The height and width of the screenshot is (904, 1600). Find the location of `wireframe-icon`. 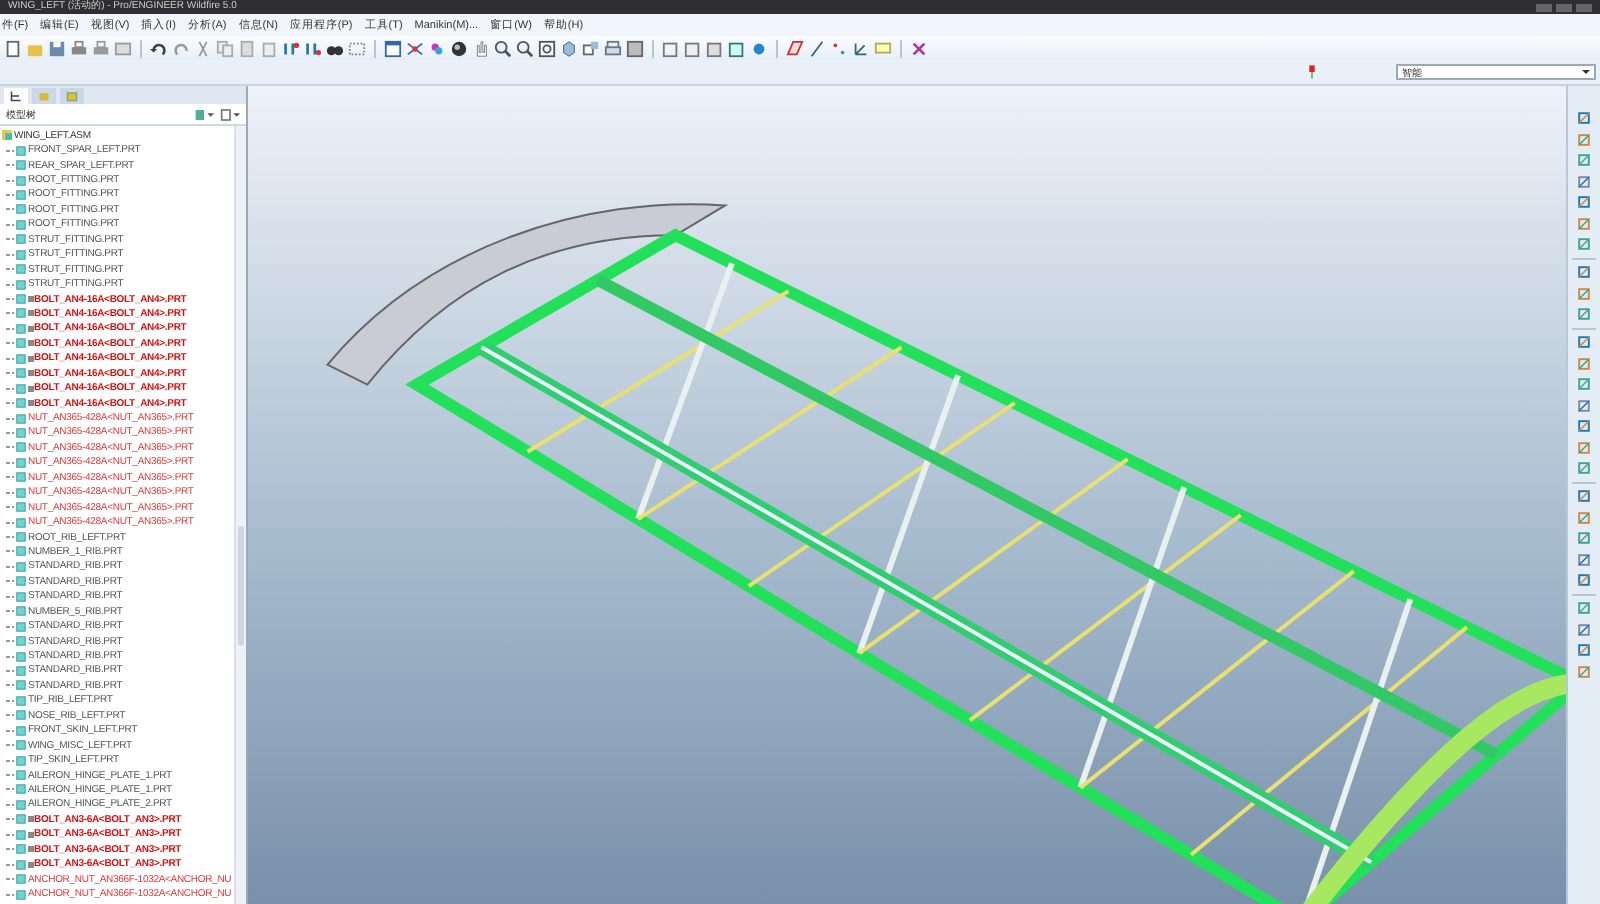

wireframe-icon is located at coordinates (671, 48).